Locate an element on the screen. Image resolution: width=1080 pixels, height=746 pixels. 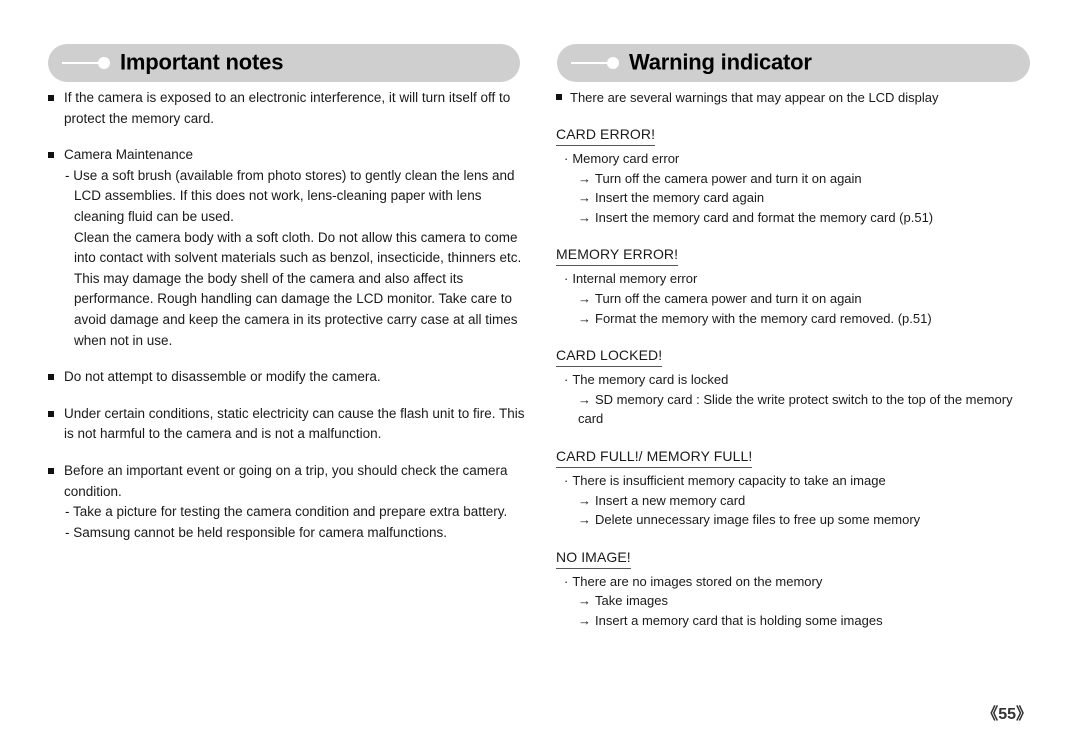
warning-cause-text: There are no images stored on the memory is located at coordinates (697, 581).